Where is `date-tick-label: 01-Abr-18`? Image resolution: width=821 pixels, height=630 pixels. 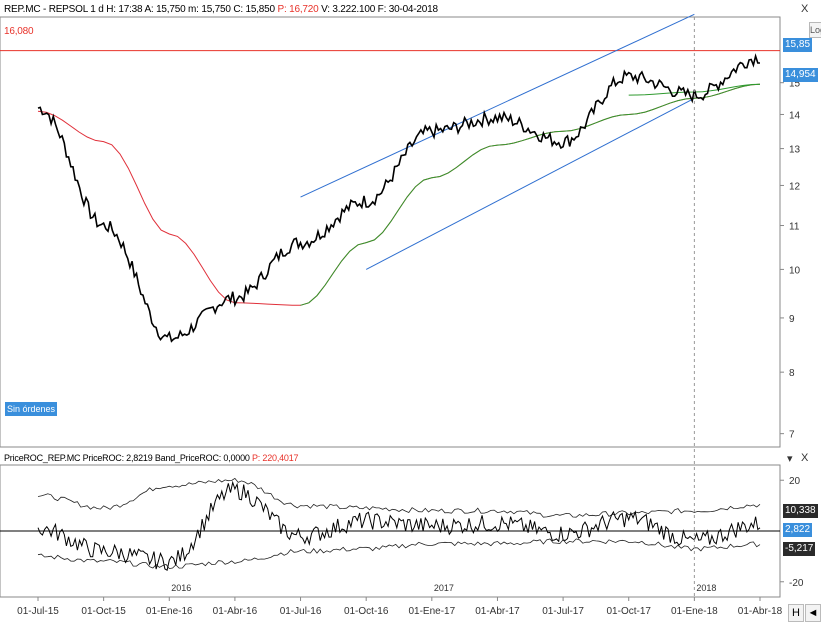 date-tick-label: 01-Abr-18 is located at coordinates (760, 611).